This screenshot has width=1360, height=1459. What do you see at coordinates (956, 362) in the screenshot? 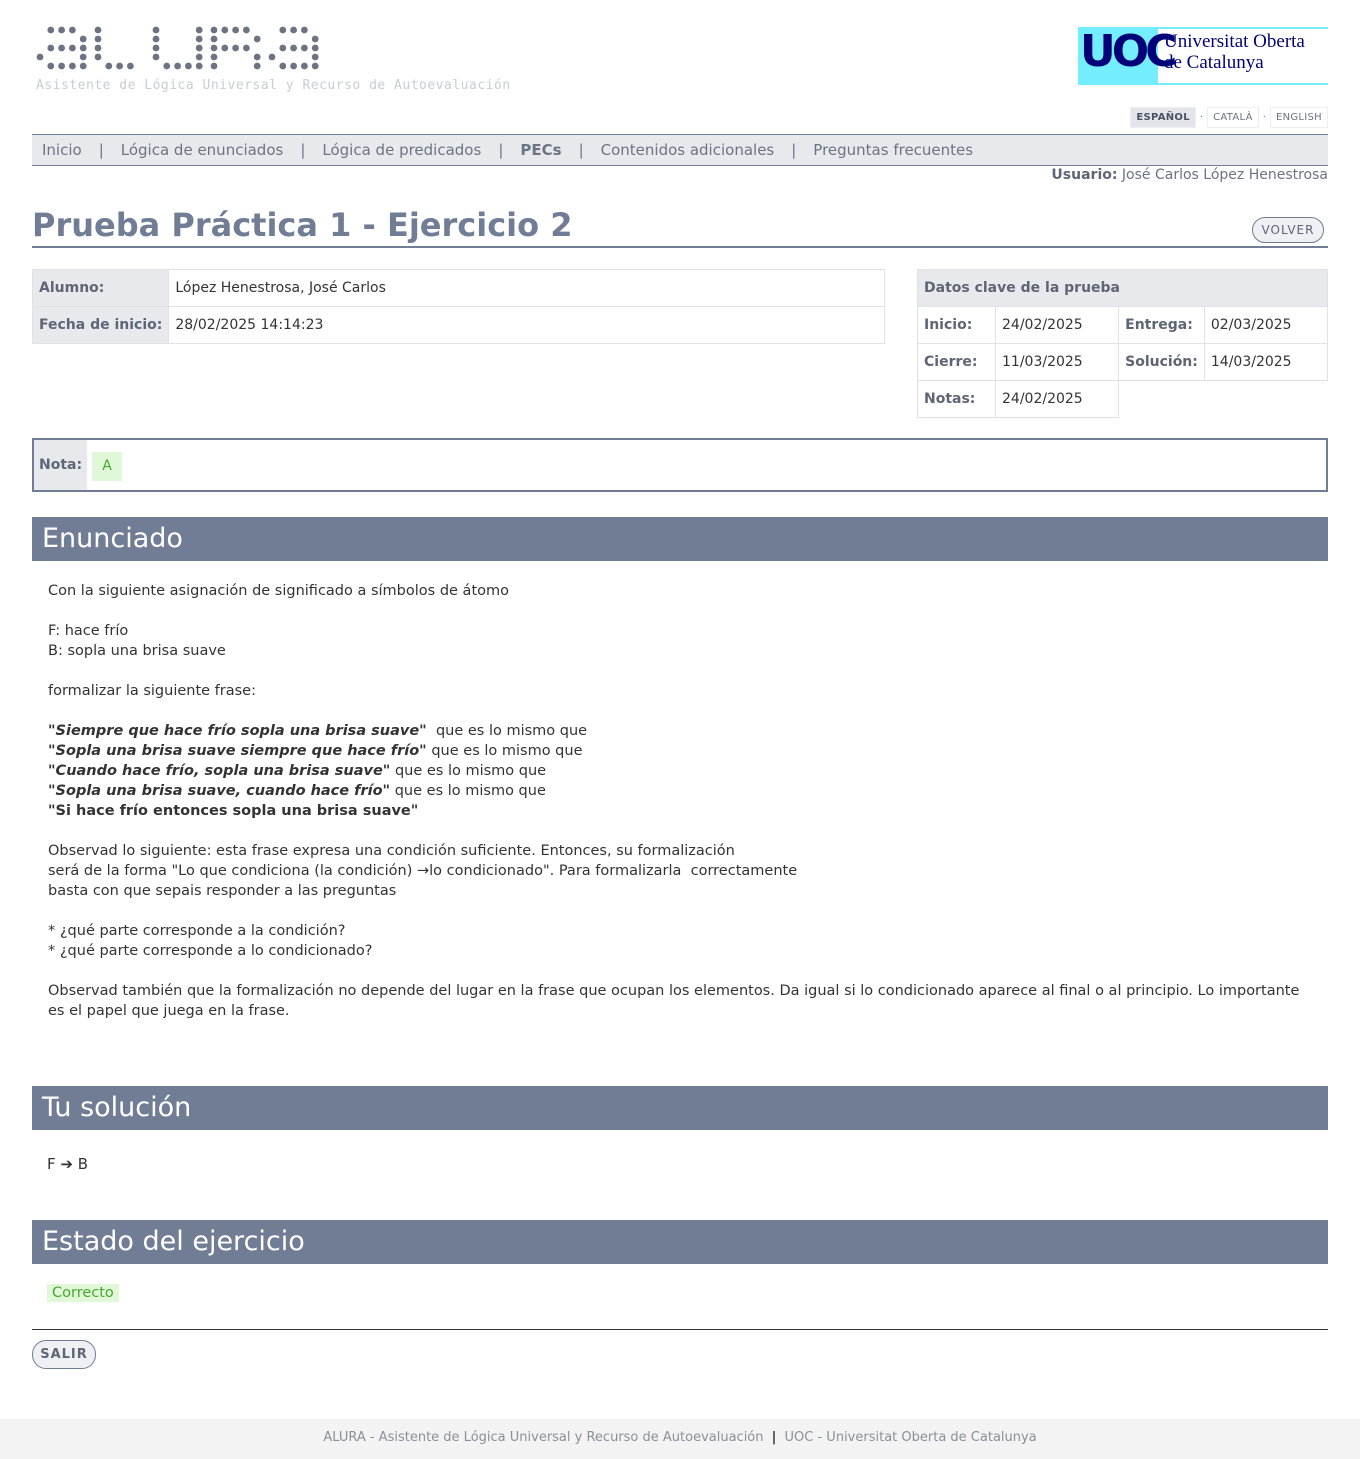
I see `cierre-label: Cierre:` at bounding box center [956, 362].